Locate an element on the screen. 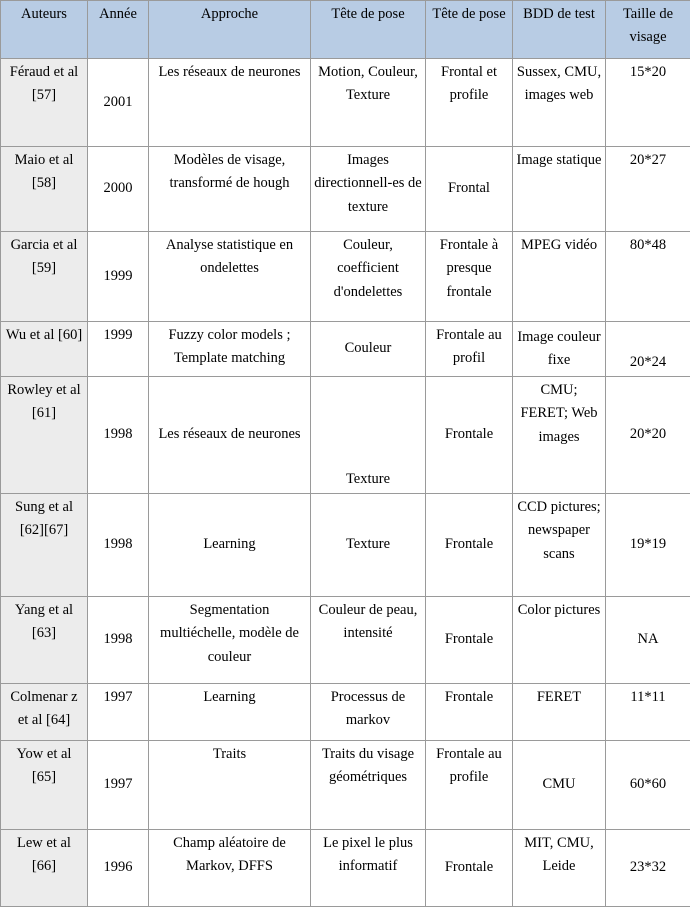  column-header-auteurs: Auteurs is located at coordinates (44, 29).